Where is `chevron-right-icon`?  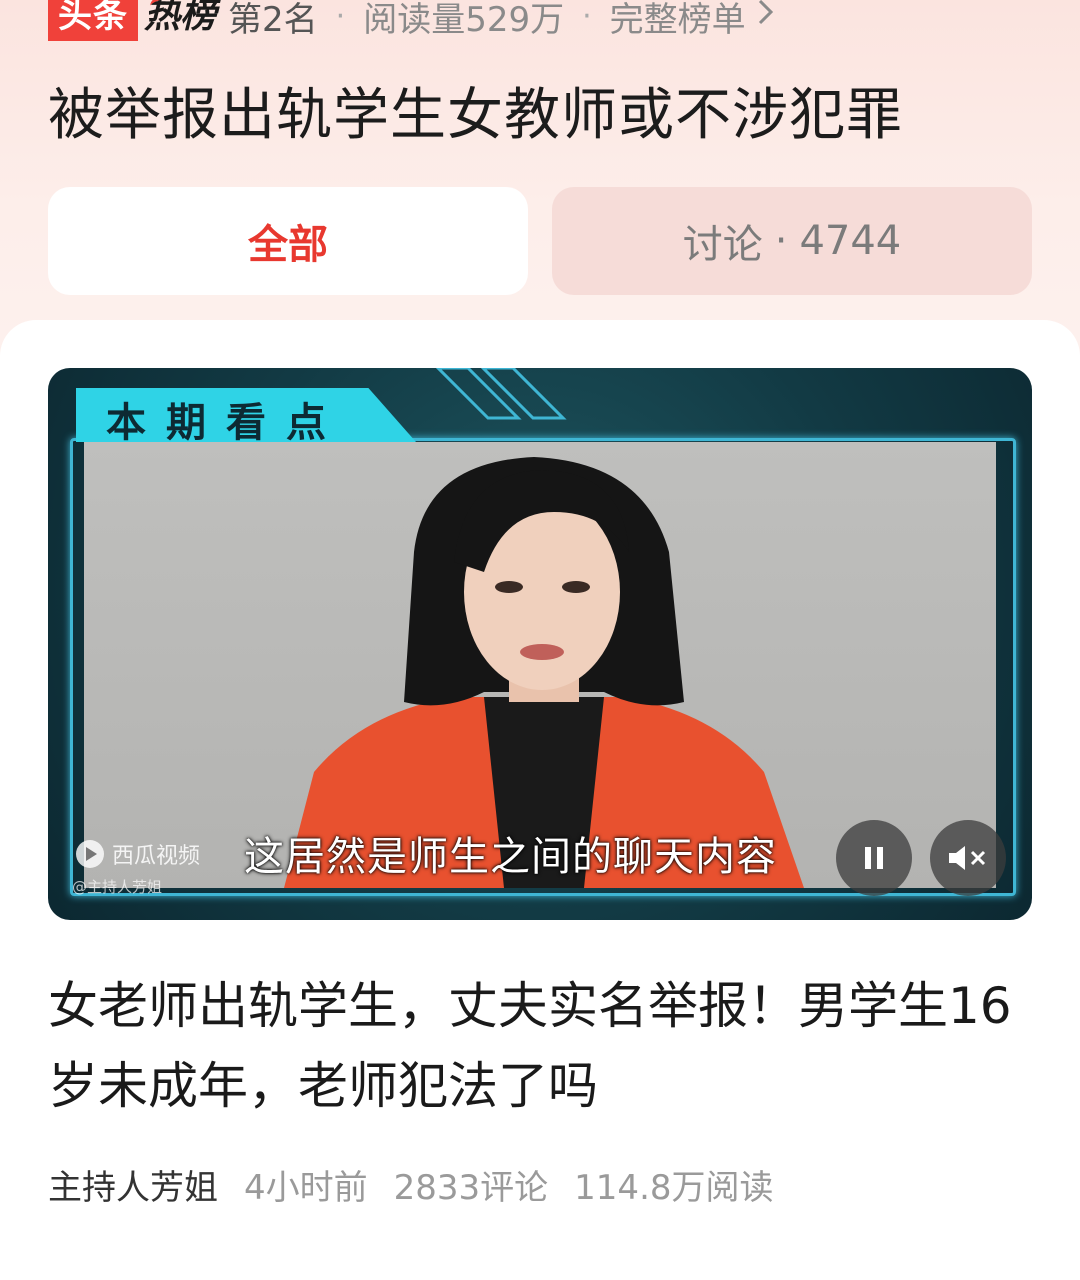
chevron-right-icon is located at coordinates (766, 17).